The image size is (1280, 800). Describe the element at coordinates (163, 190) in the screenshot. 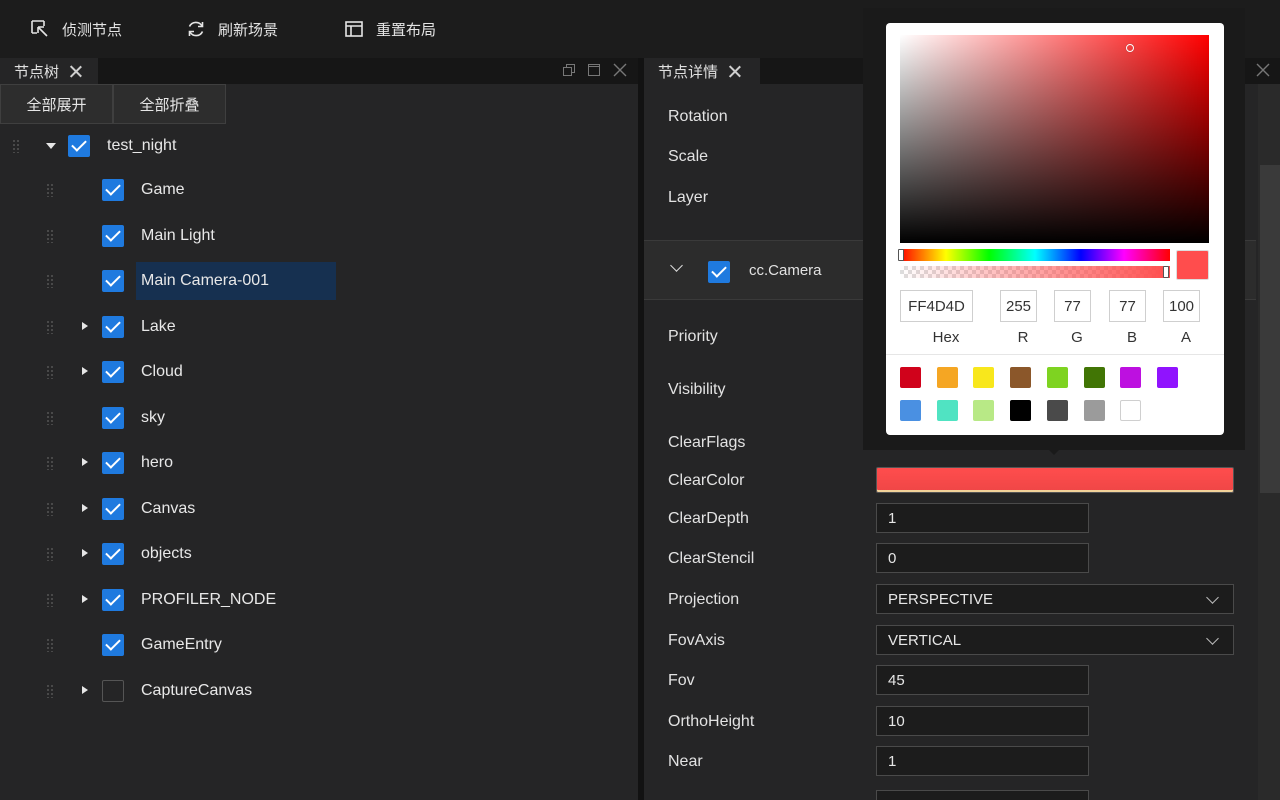

I see `node-label: Game` at that location.